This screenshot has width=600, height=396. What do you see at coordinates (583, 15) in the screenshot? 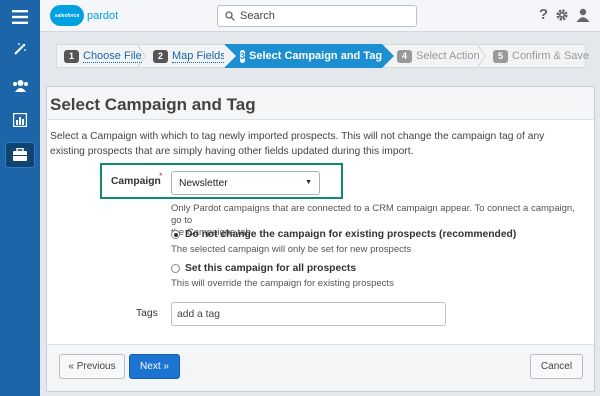
I see `user-avatar-icon` at bounding box center [583, 15].